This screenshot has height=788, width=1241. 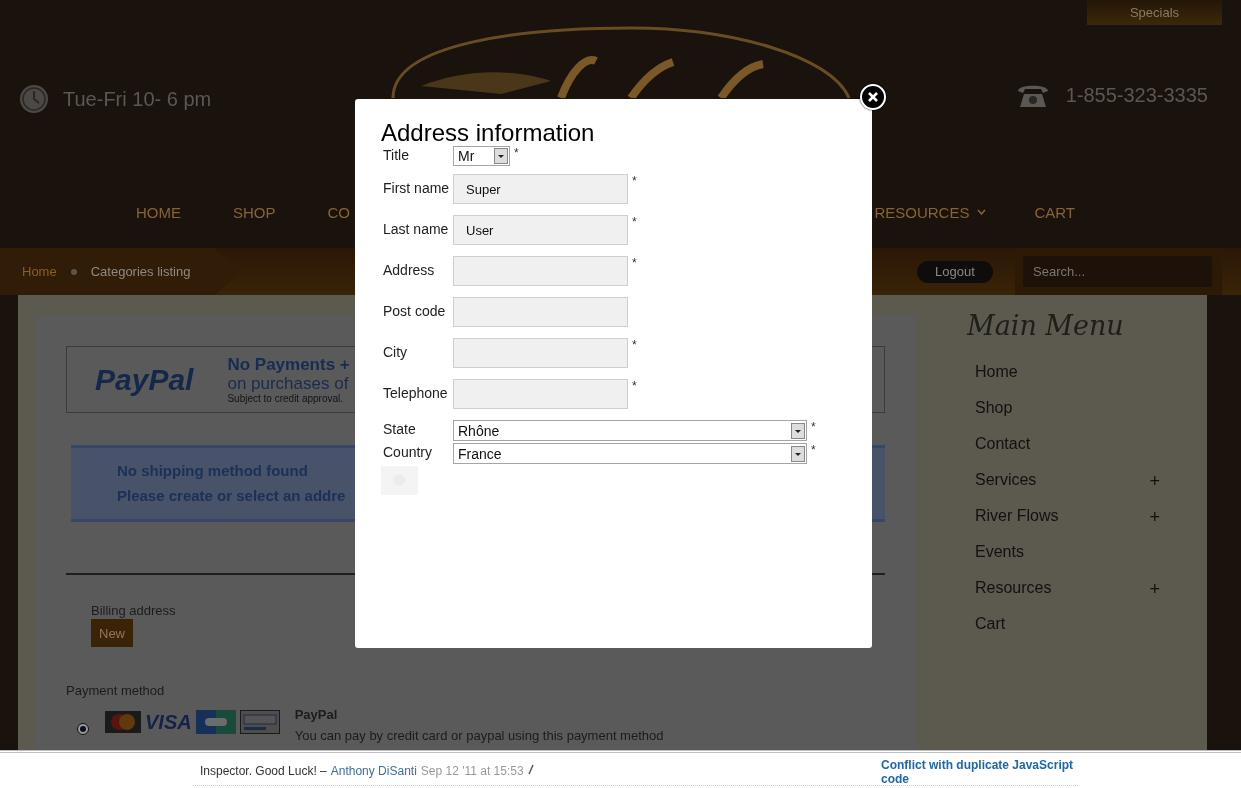 I want to click on specials-tab: Specials, so click(x=1154, y=12).